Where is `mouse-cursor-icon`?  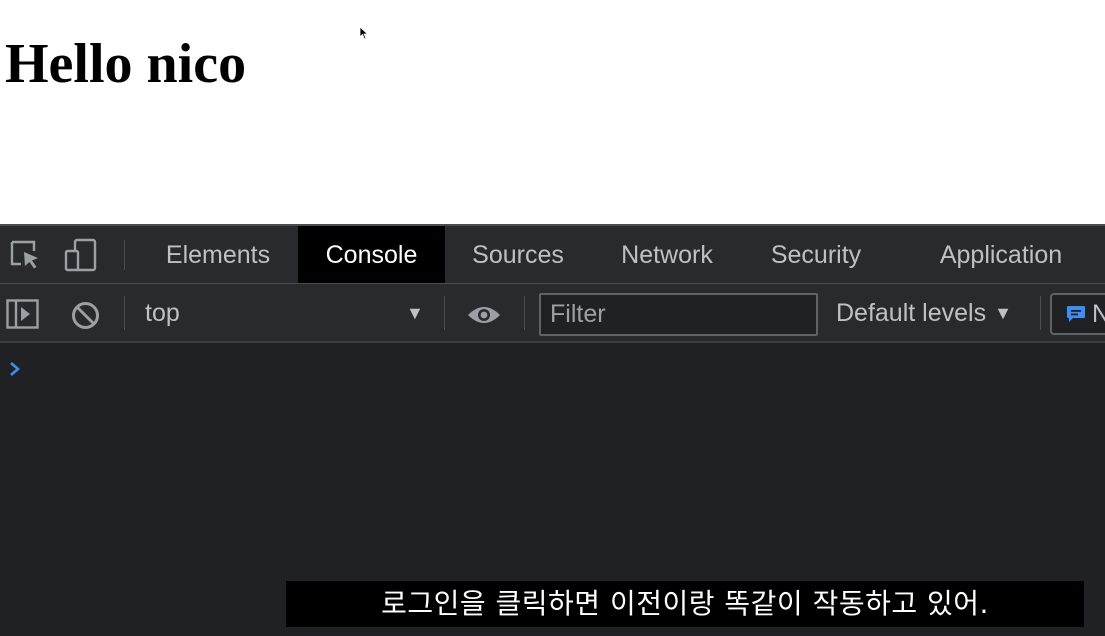 mouse-cursor-icon is located at coordinates (364, 33).